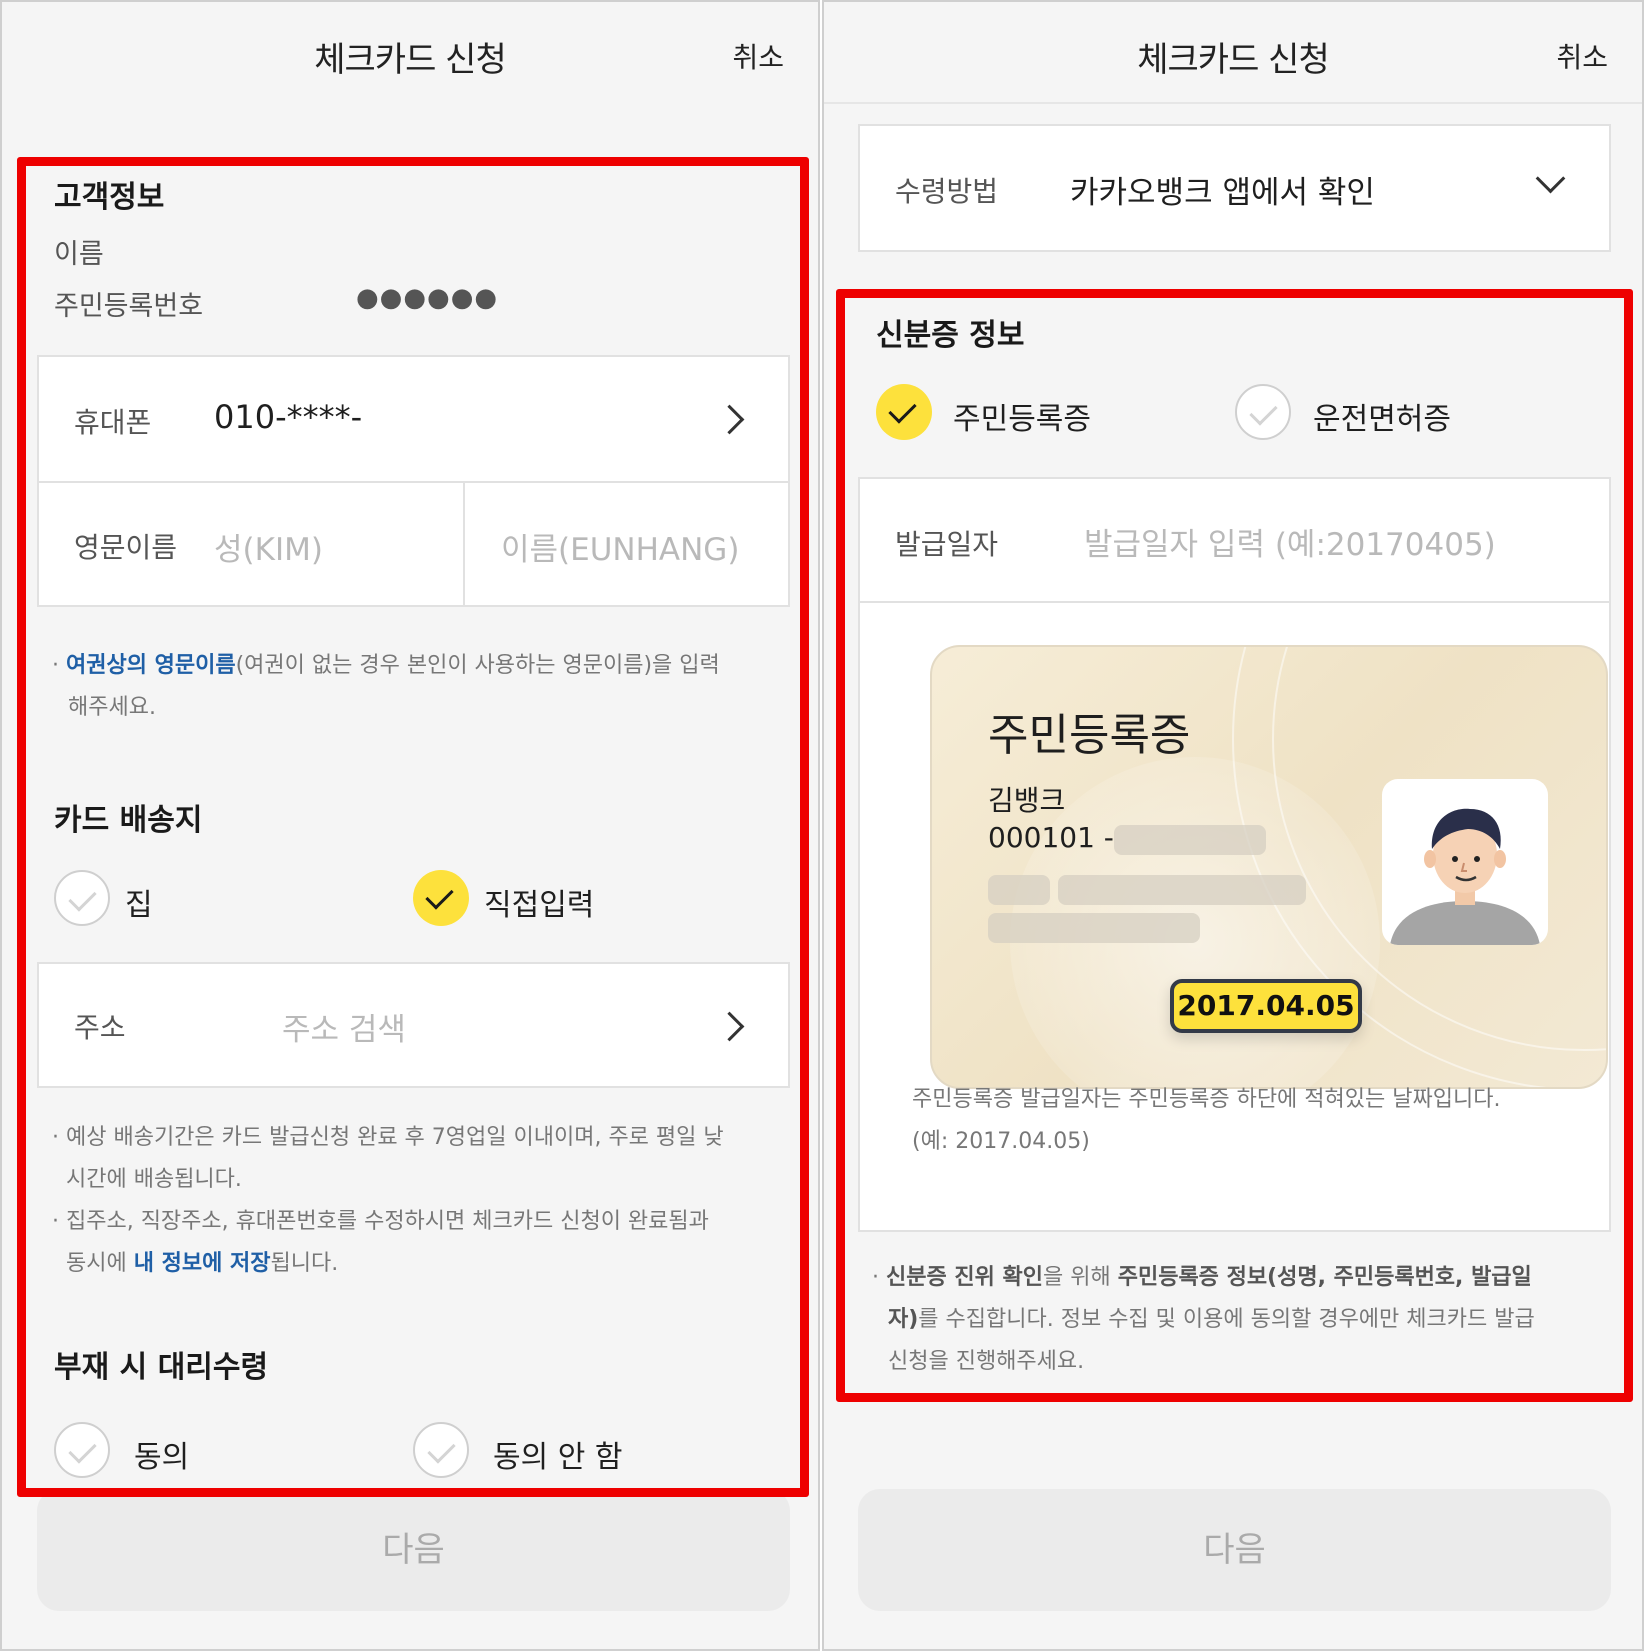 The width and height of the screenshot is (1644, 1651). Describe the element at coordinates (161, 1367) in the screenshot. I see `proxy-receipt-title: 부재 시 대리수령` at that location.